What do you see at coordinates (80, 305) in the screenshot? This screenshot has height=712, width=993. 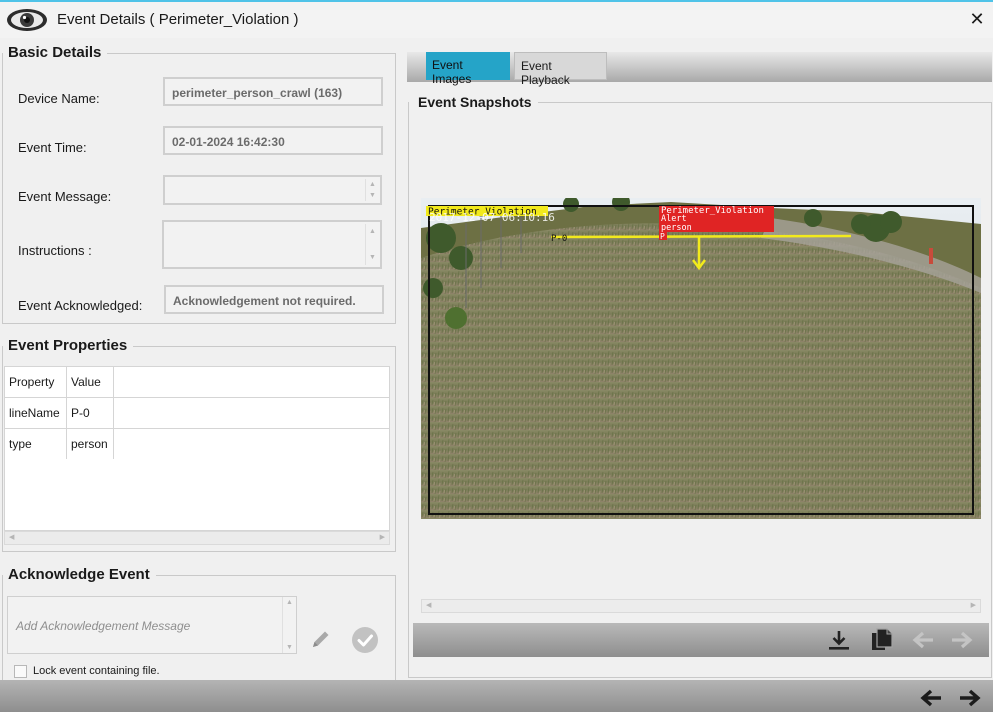 I see `event-acknowledged-label: Event Acknowledged:` at bounding box center [80, 305].